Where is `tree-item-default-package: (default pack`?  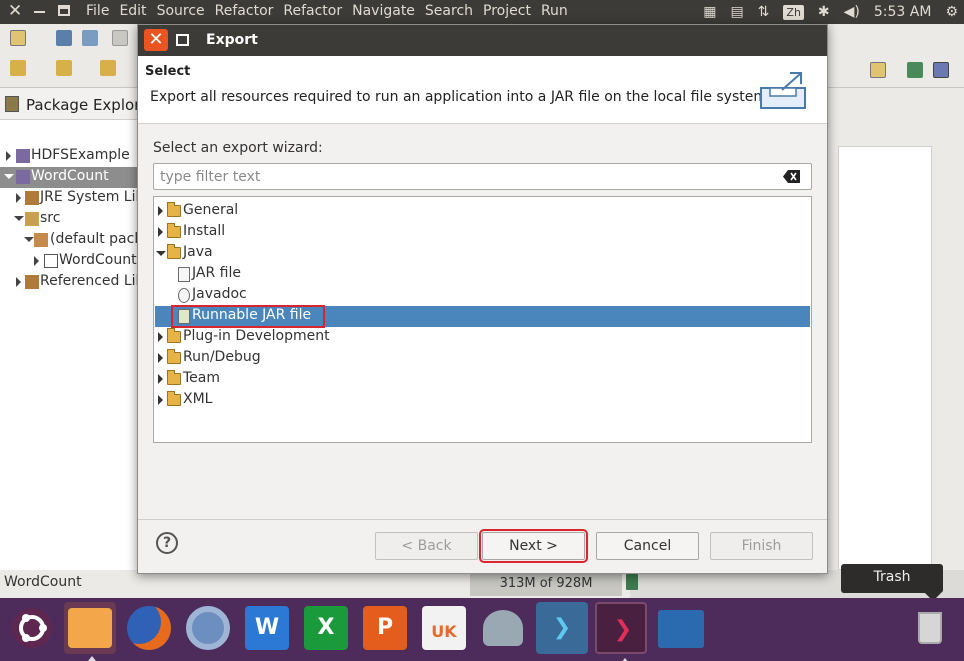
tree-item-default-package: (default pack is located at coordinates (69, 240).